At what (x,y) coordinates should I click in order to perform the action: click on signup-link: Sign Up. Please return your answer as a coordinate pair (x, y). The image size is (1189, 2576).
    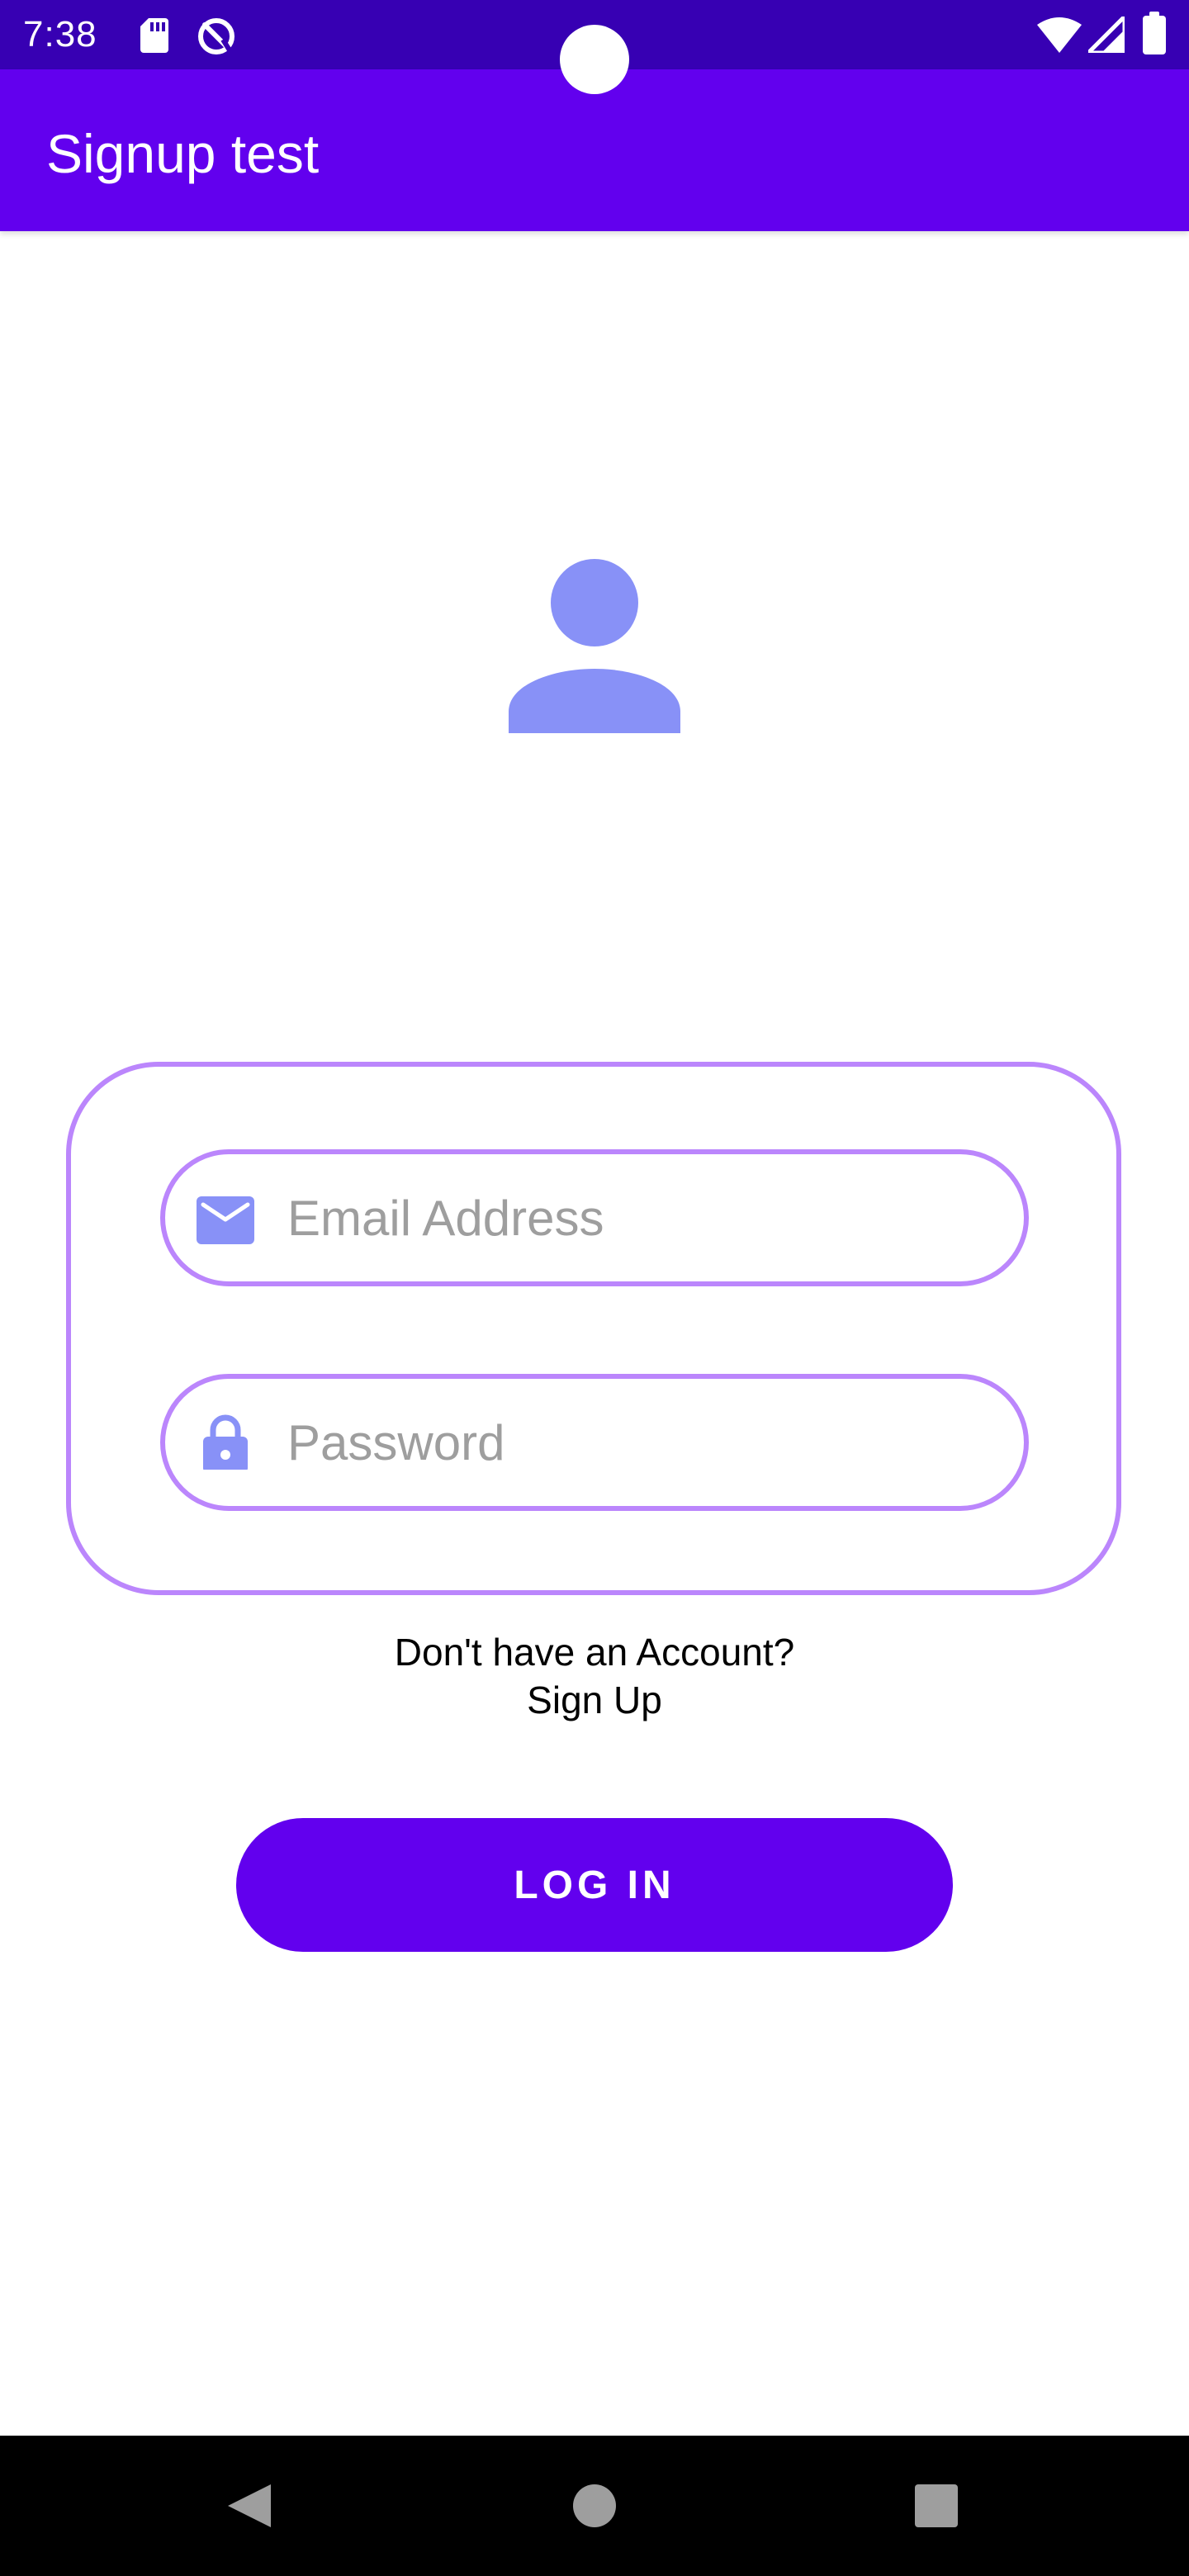
    Looking at the image, I should click on (594, 1700).